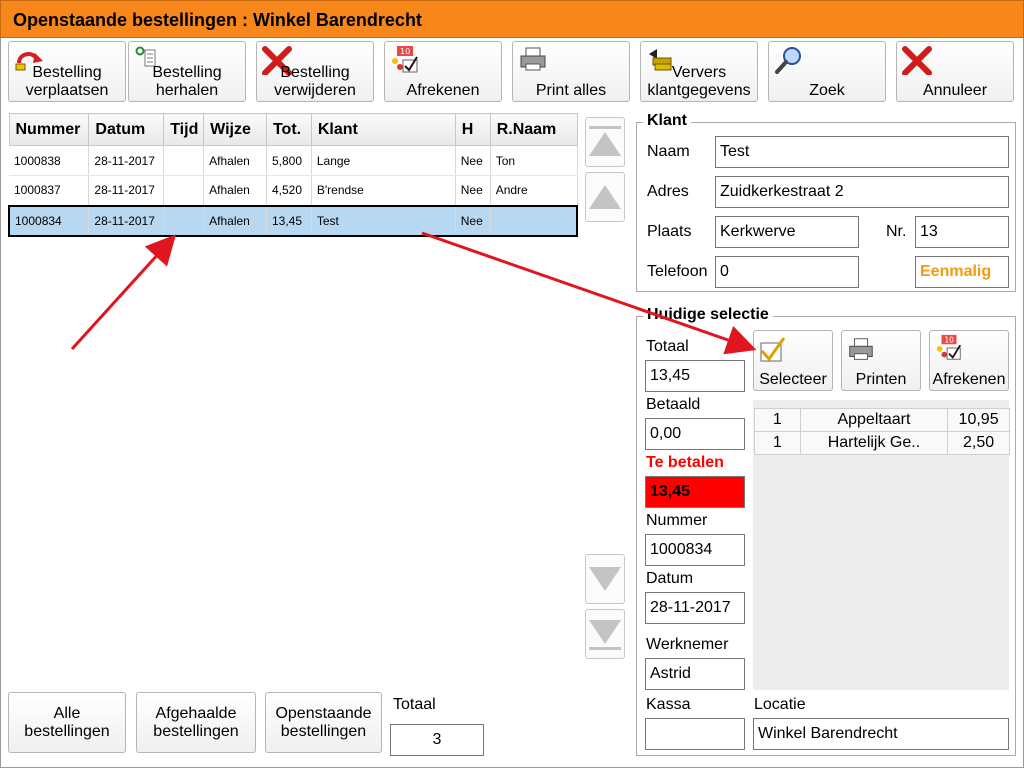 The image size is (1024, 768). Describe the element at coordinates (881, 360) in the screenshot. I see `print-button: Printen` at that location.